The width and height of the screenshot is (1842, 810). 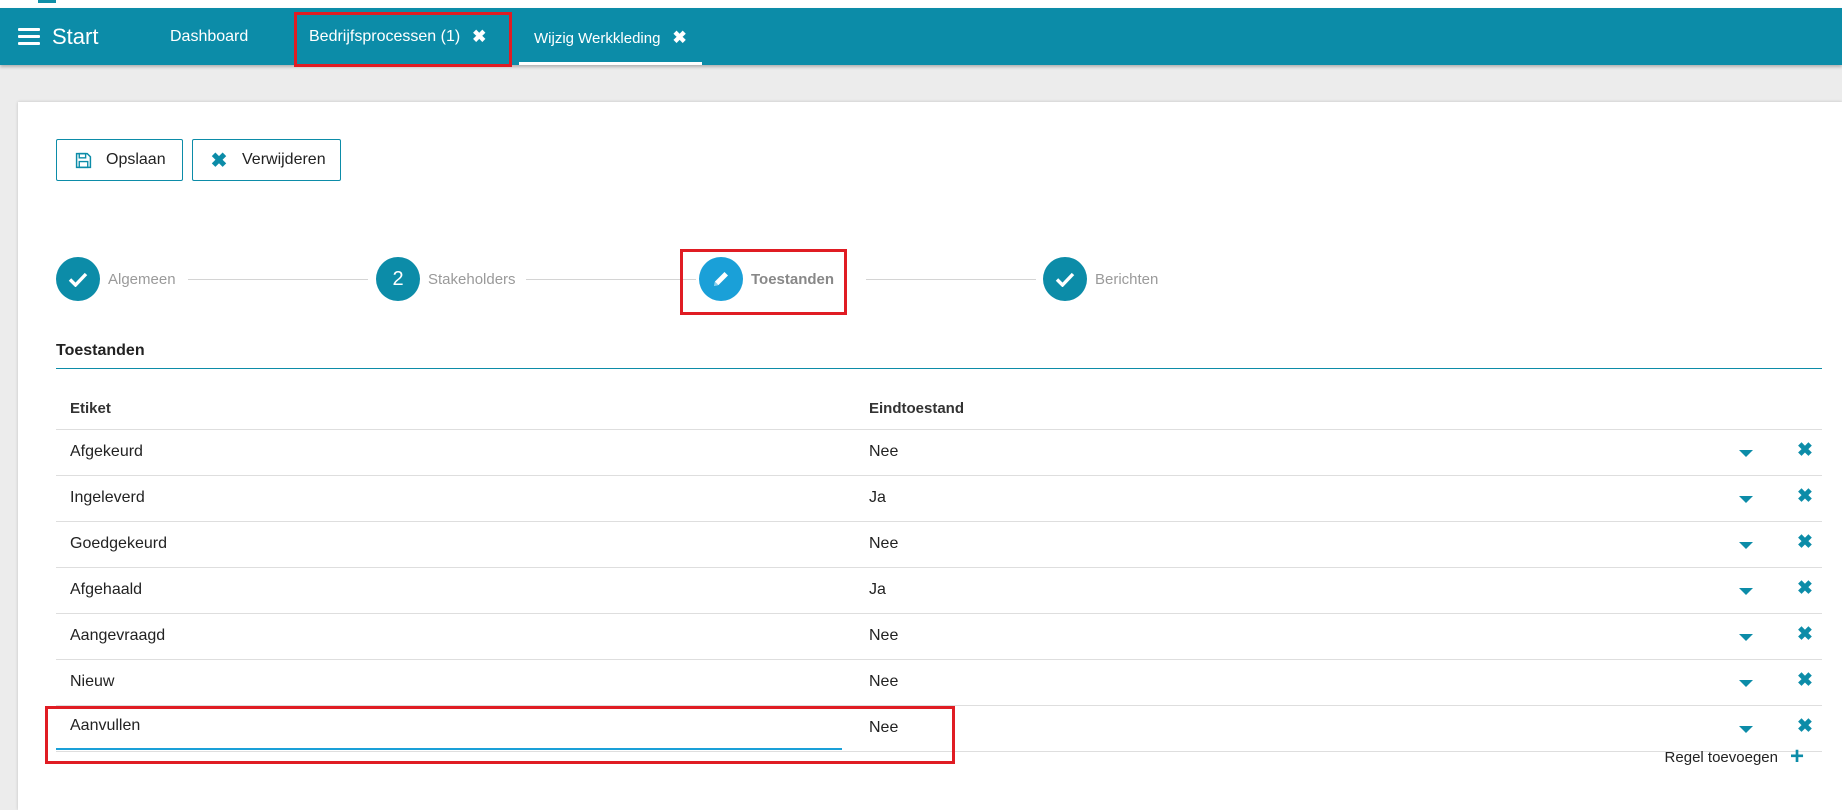 What do you see at coordinates (47, 1) in the screenshot?
I see `logo` at bounding box center [47, 1].